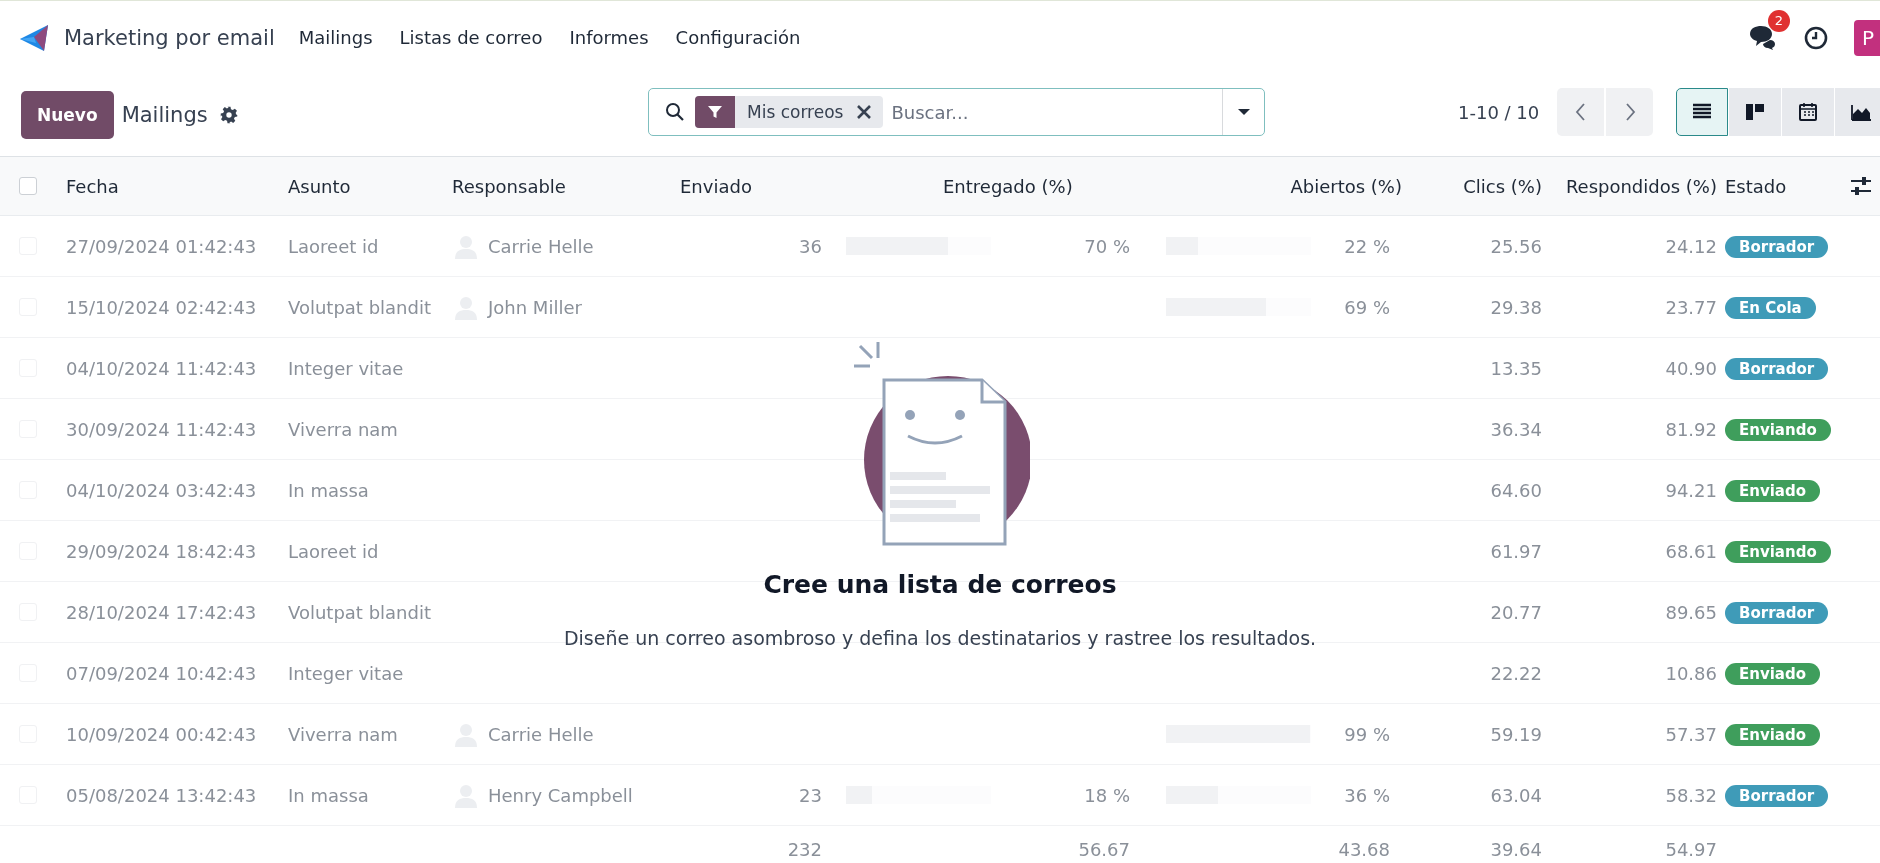 This screenshot has height=863, width=1880. What do you see at coordinates (34, 37) in the screenshot?
I see `app-logo-icon` at bounding box center [34, 37].